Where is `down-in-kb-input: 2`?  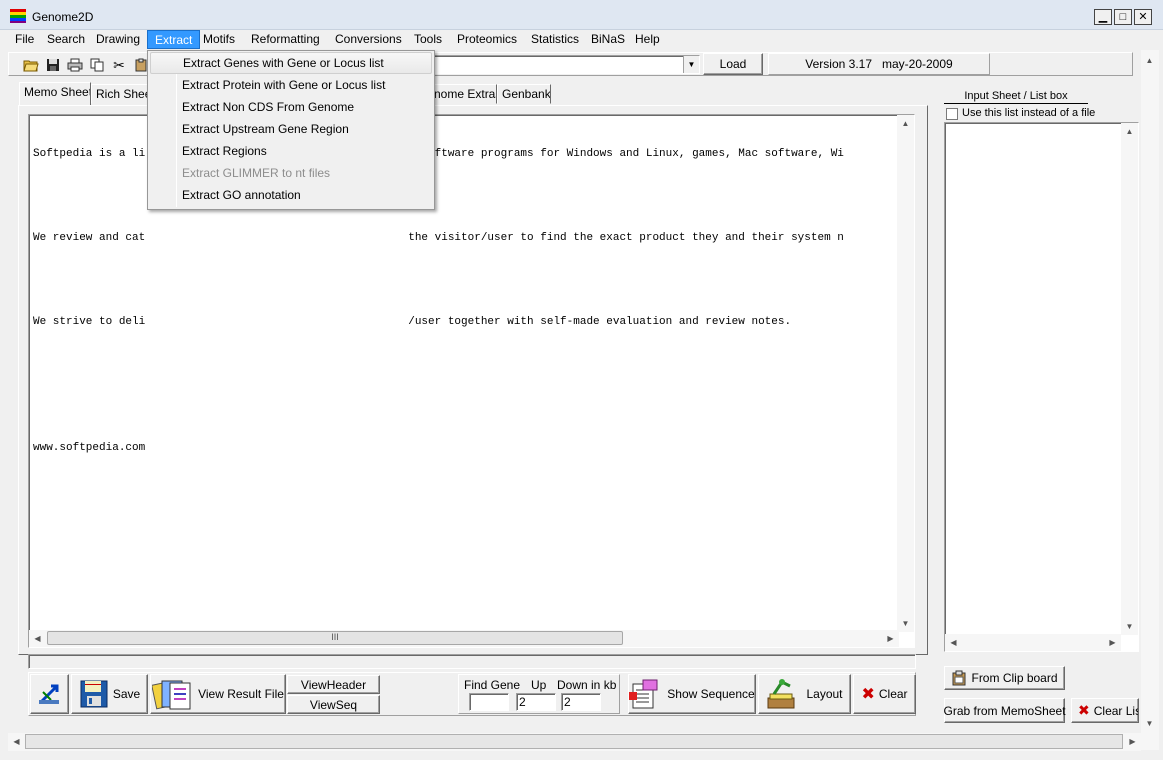
down-in-kb-input: 2 is located at coordinates (581, 702).